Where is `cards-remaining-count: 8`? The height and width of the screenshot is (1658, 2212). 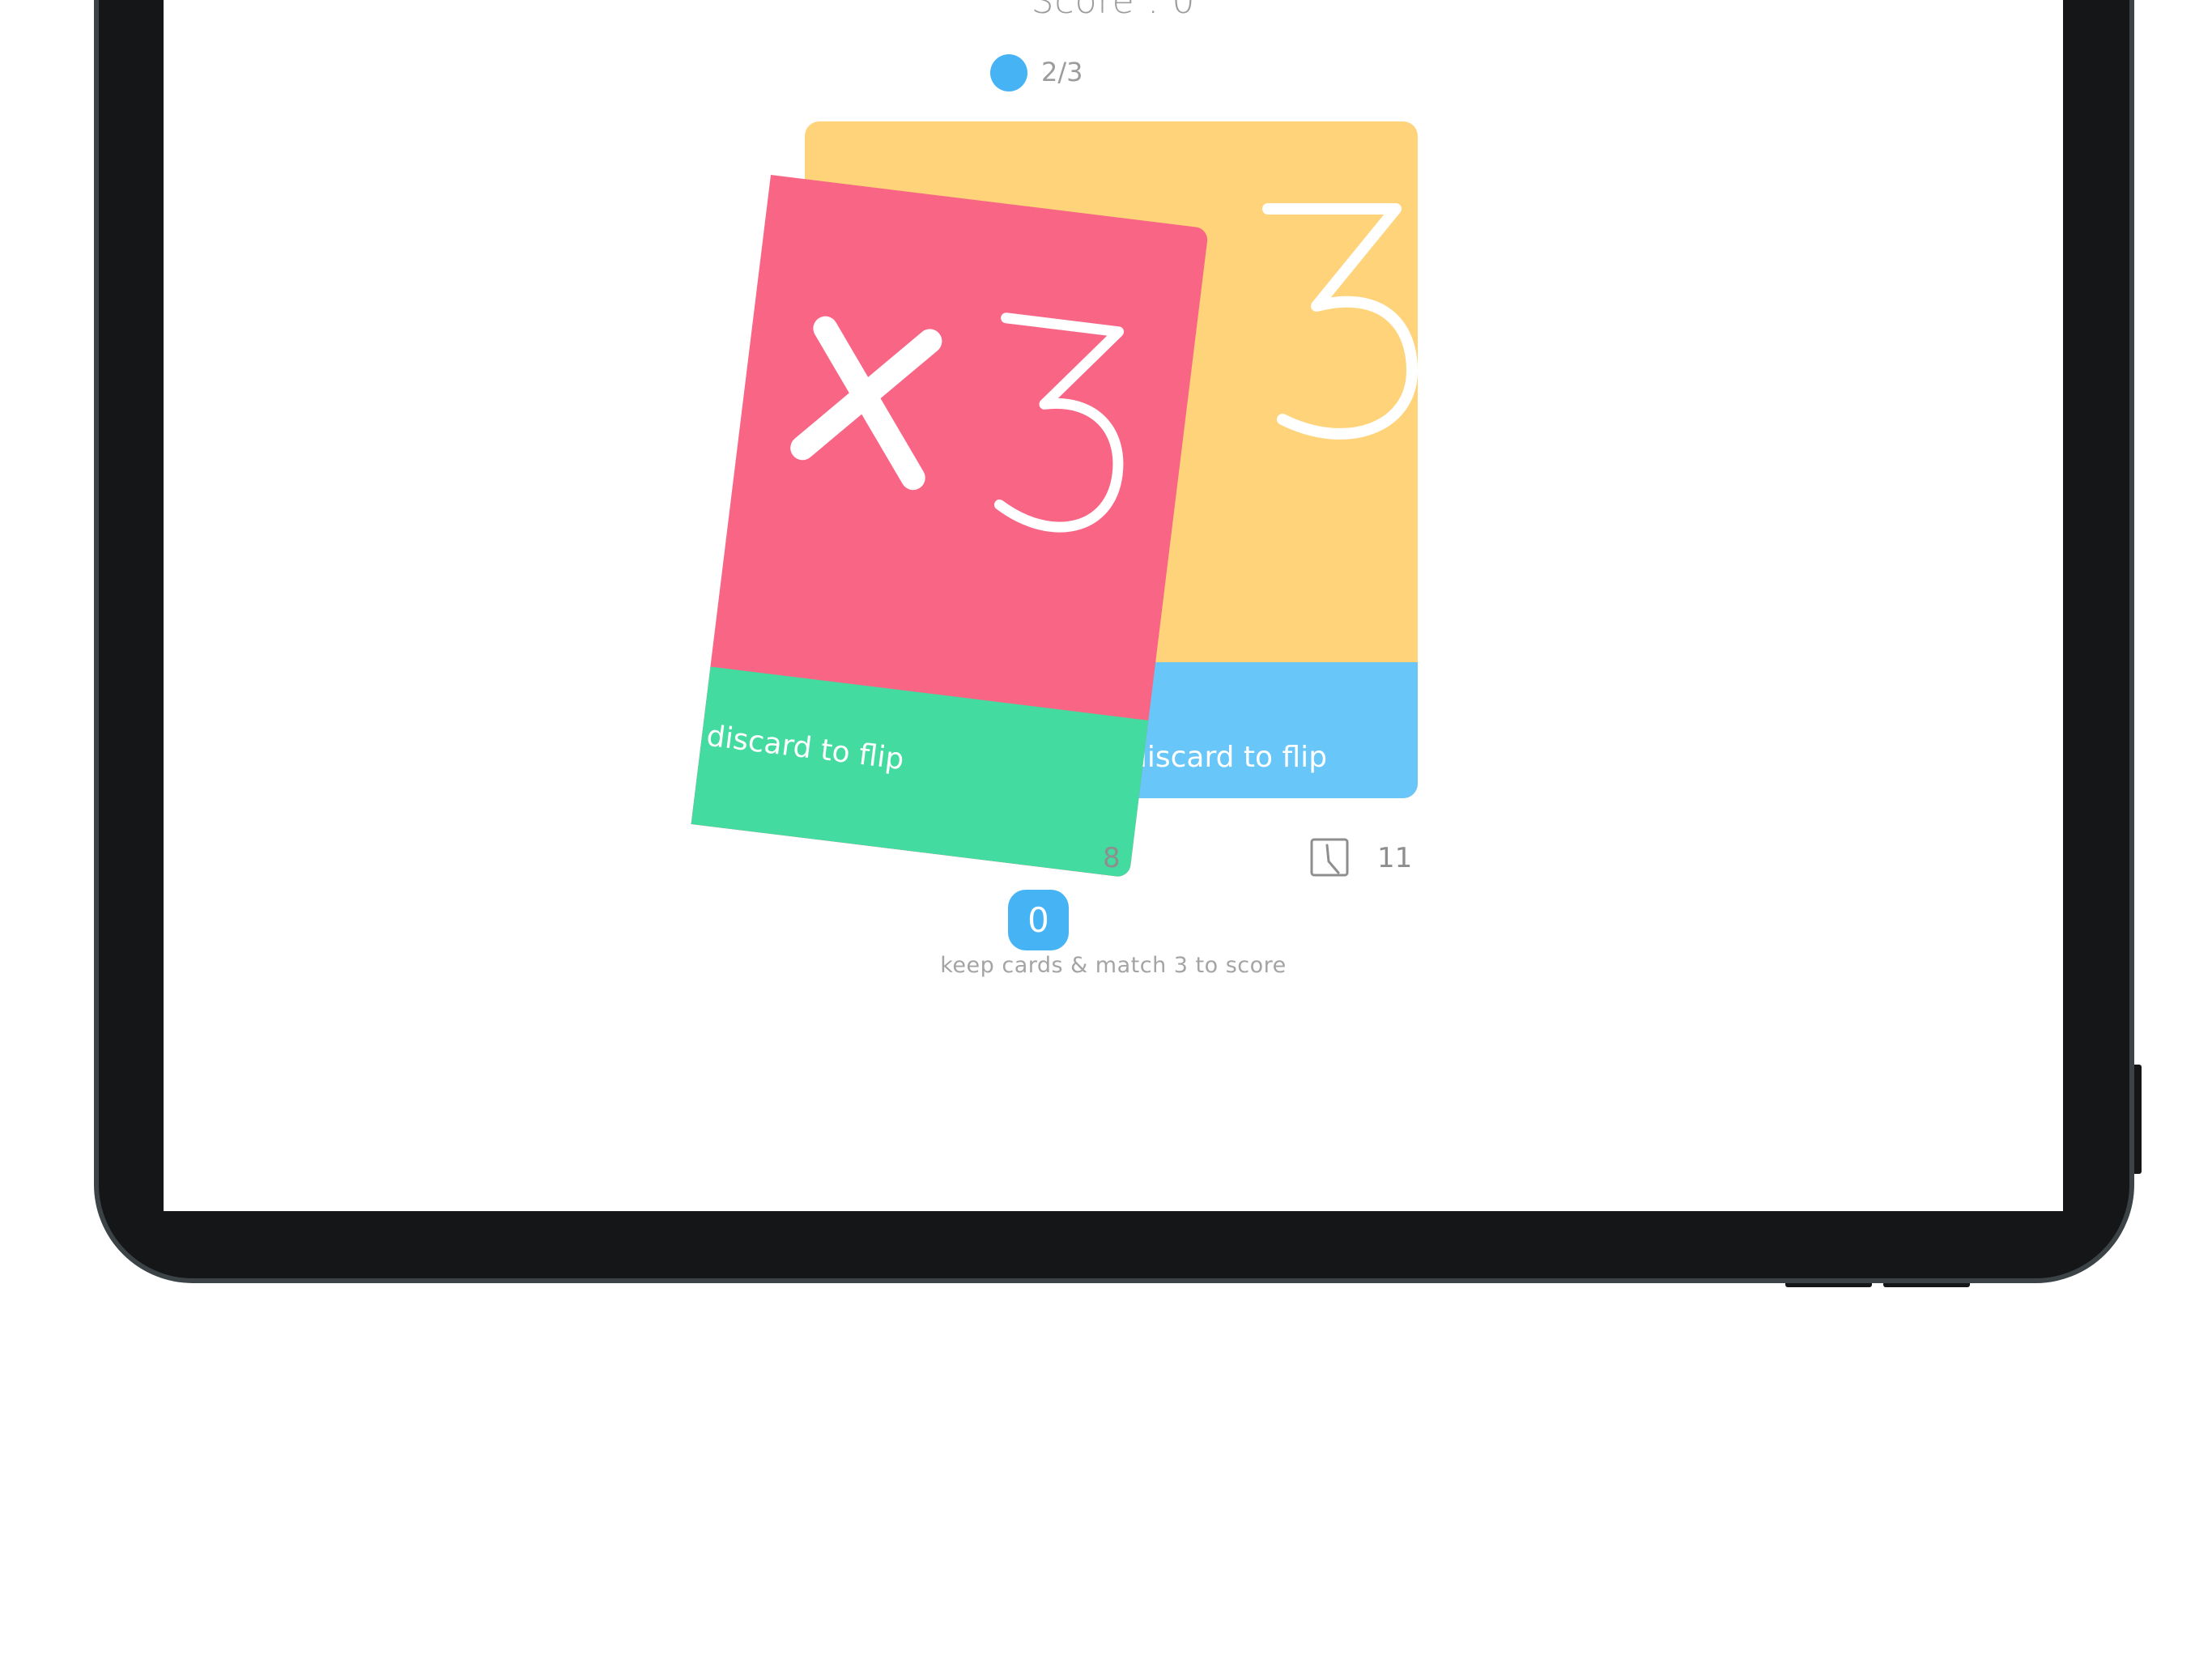
cards-remaining-count: 8 is located at coordinates (1112, 858).